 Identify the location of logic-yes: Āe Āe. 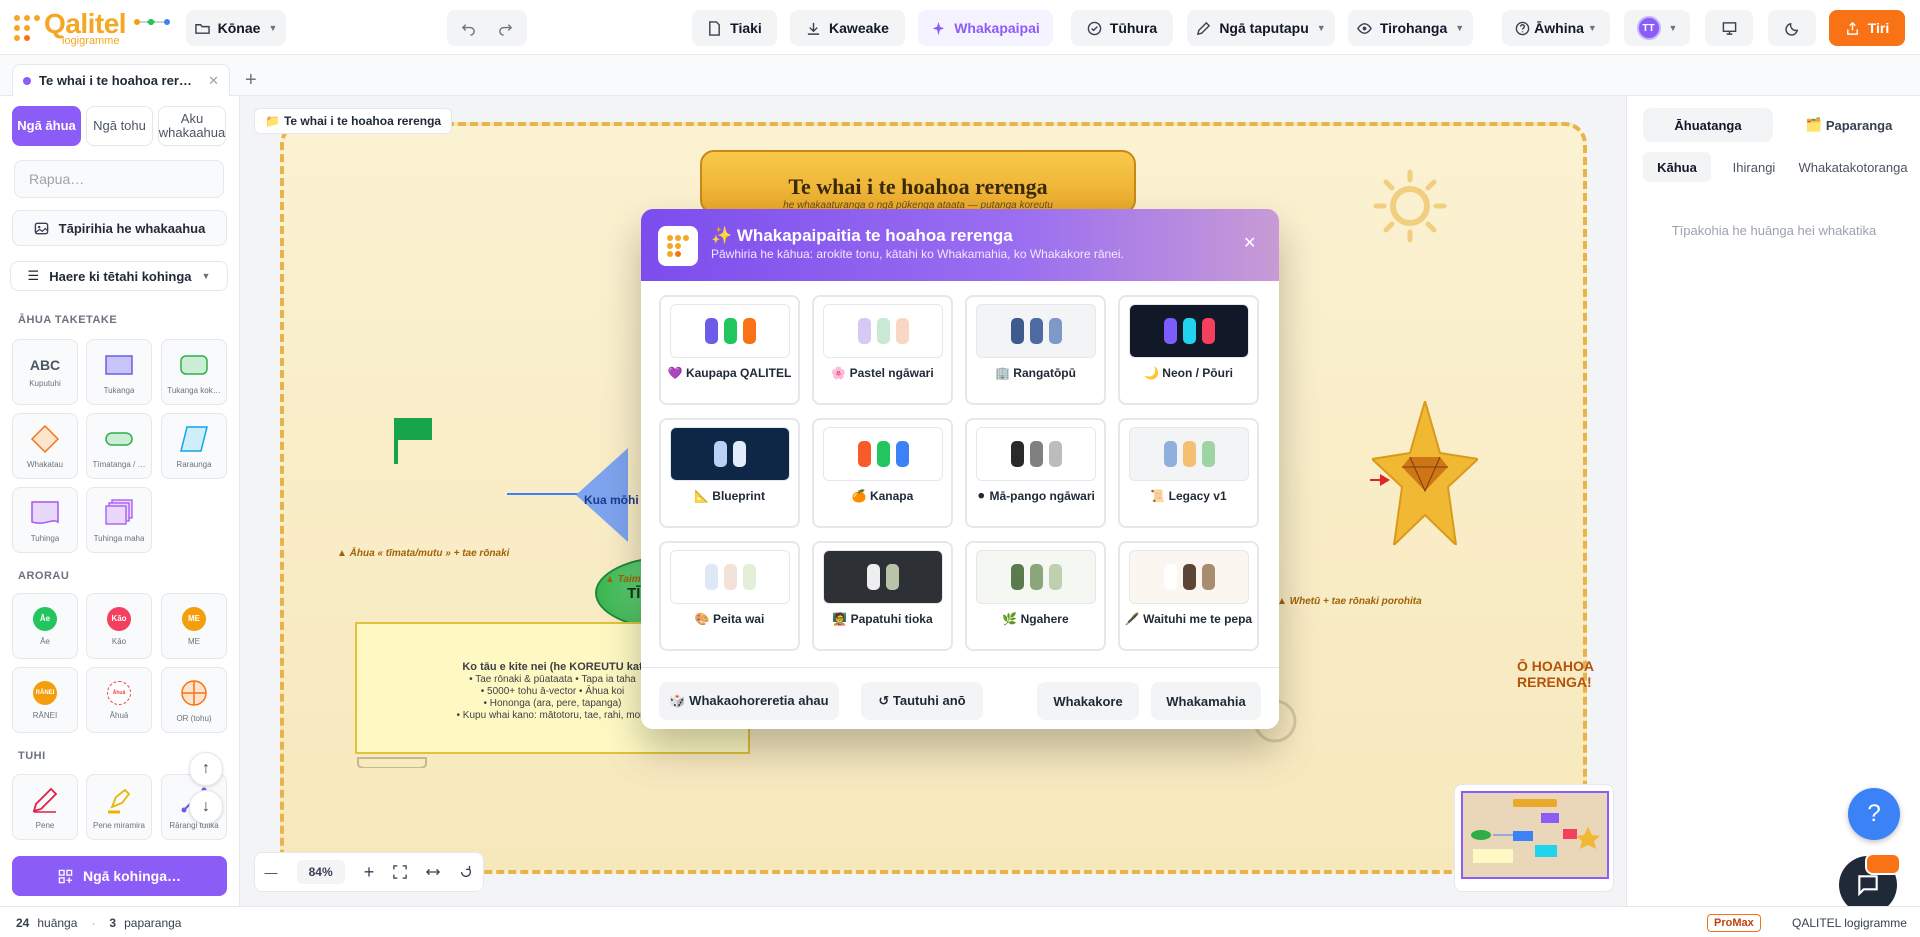
(45, 626).